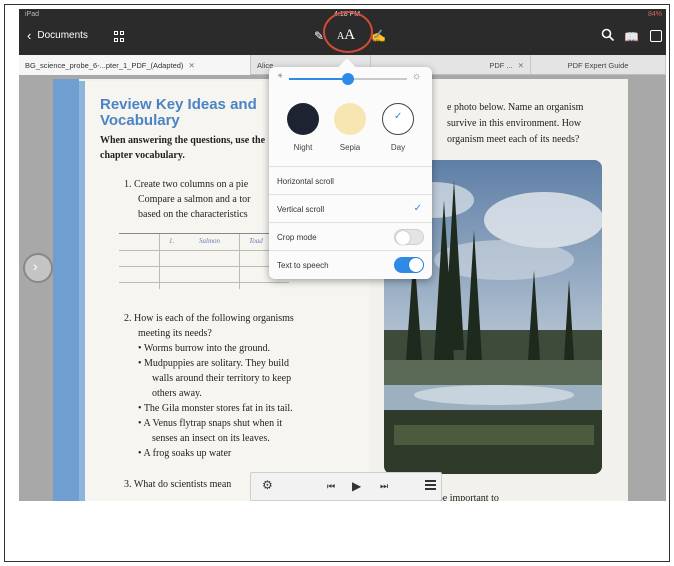 The image size is (674, 566). What do you see at coordinates (417, 76) in the screenshot?
I see `sun-large-icon: ☼` at bounding box center [417, 76].